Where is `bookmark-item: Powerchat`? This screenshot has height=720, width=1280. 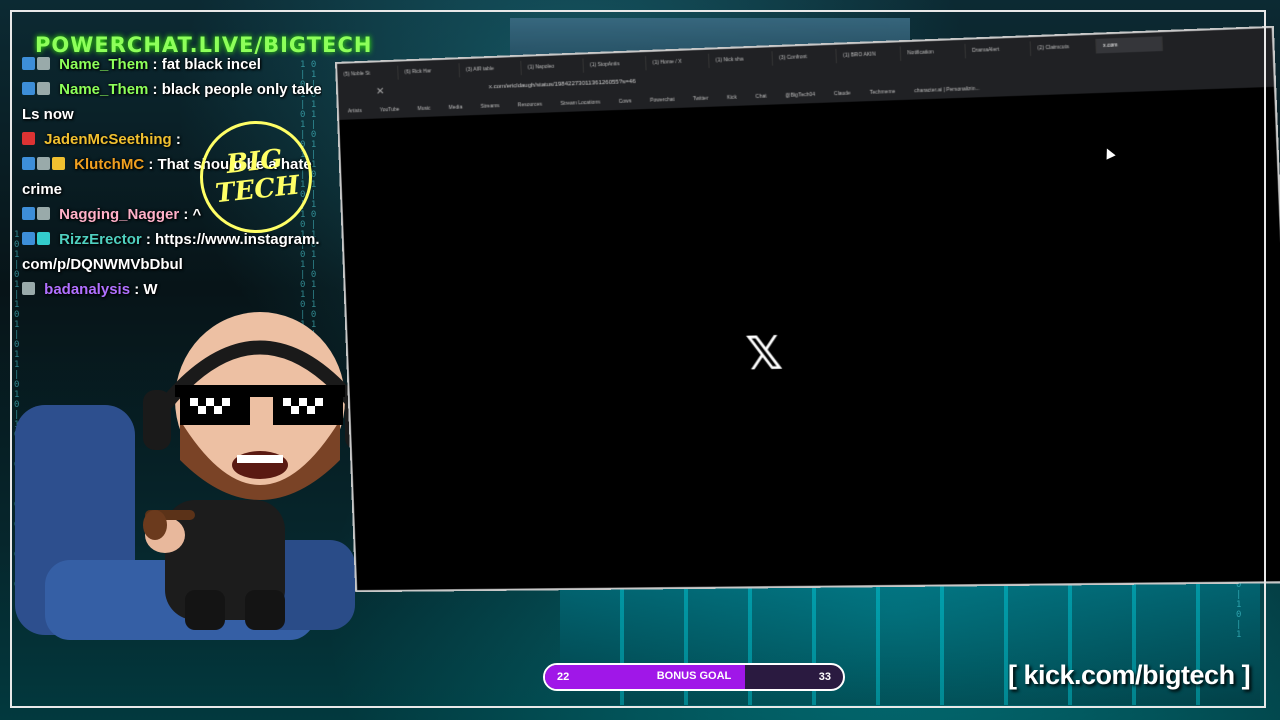 bookmark-item: Powerchat is located at coordinates (662, 100).